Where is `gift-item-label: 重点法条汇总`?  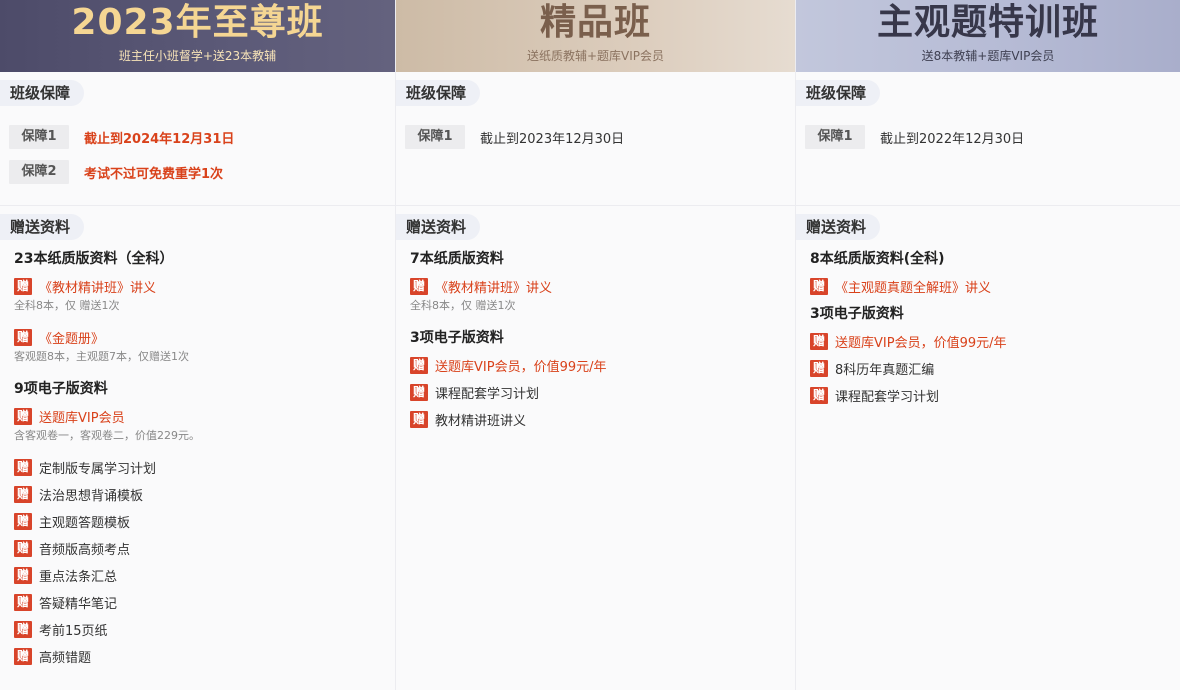 gift-item-label: 重点法条汇总 is located at coordinates (78, 577).